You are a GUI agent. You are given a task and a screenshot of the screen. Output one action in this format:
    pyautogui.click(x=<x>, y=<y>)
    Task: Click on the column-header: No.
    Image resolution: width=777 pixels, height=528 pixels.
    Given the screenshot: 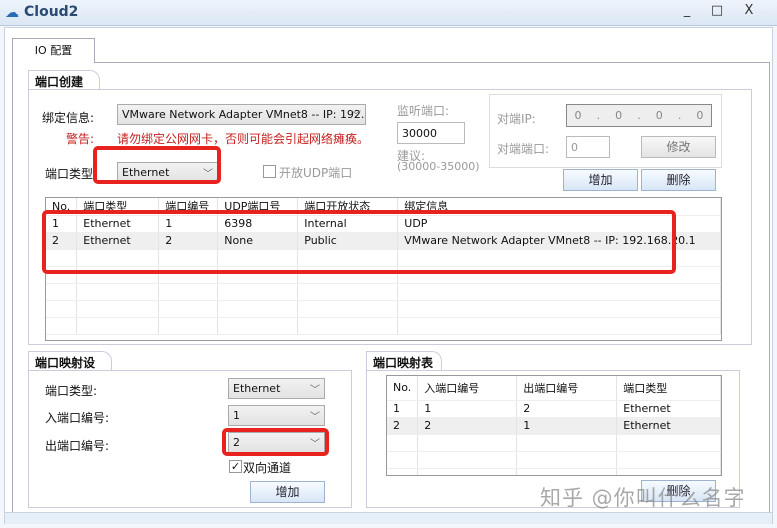 What is the action you would take?
    pyautogui.click(x=403, y=388)
    